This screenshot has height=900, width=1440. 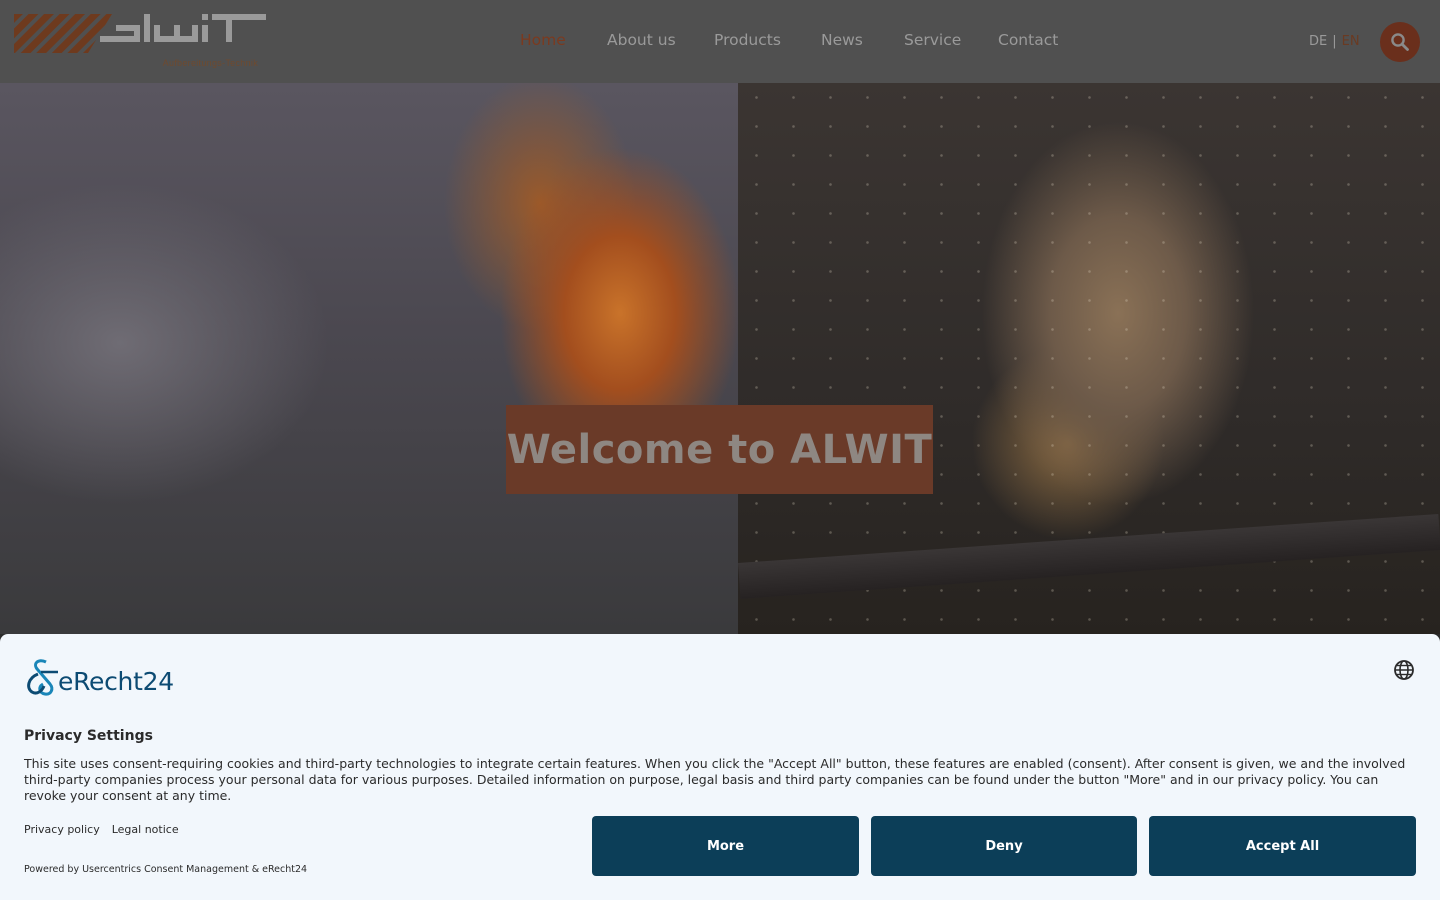 I want to click on nav-about-us: About us, so click(x=641, y=40).